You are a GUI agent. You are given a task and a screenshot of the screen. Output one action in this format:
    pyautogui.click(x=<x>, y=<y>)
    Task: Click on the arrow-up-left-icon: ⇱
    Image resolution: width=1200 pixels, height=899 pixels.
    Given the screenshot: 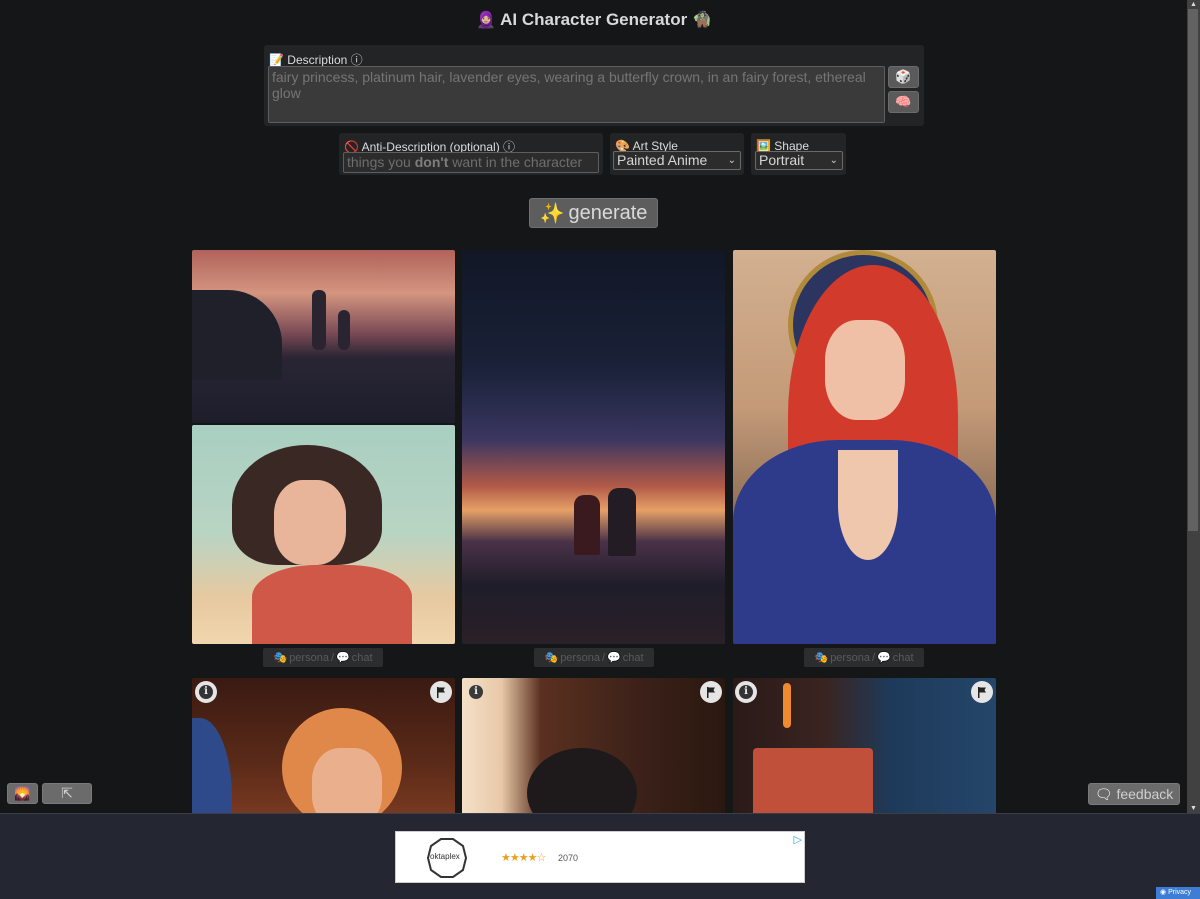 What is the action you would take?
    pyautogui.click(x=67, y=793)
    